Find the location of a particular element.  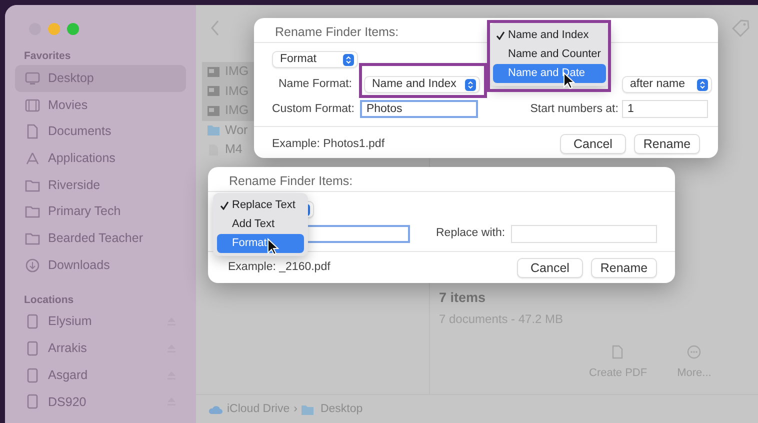

field-label: Start numbers at: is located at coordinates (573, 109).